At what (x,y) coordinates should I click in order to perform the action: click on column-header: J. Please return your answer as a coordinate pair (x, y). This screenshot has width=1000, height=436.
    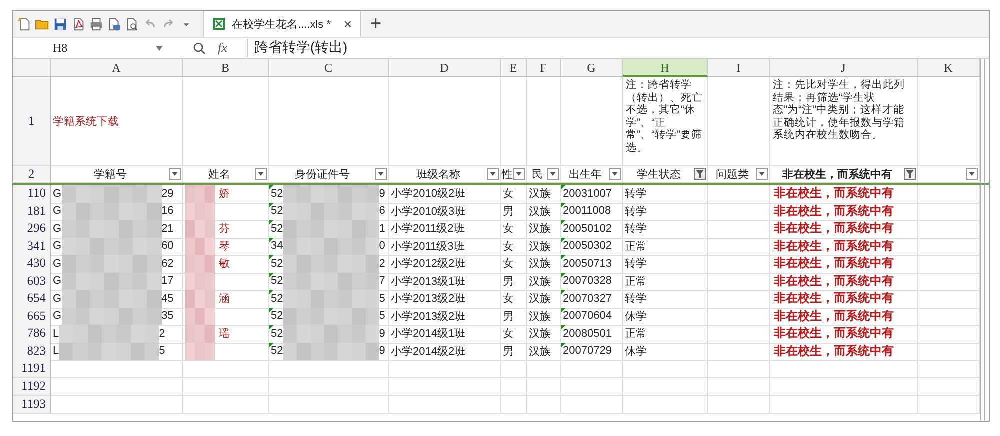
    Looking at the image, I should click on (844, 68).